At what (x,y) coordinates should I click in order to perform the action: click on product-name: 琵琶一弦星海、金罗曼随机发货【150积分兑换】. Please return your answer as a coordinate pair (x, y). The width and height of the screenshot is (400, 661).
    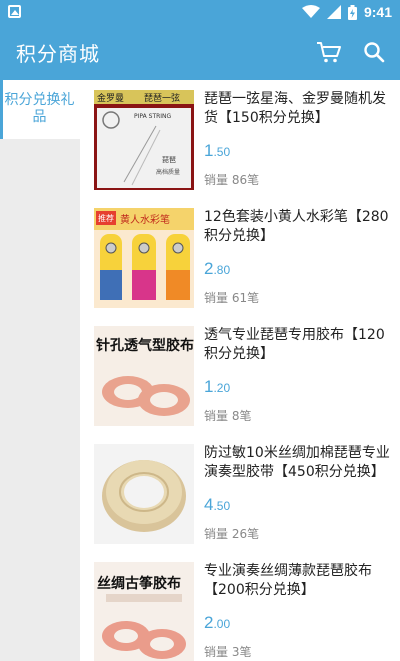
    Looking at the image, I should click on (295, 108).